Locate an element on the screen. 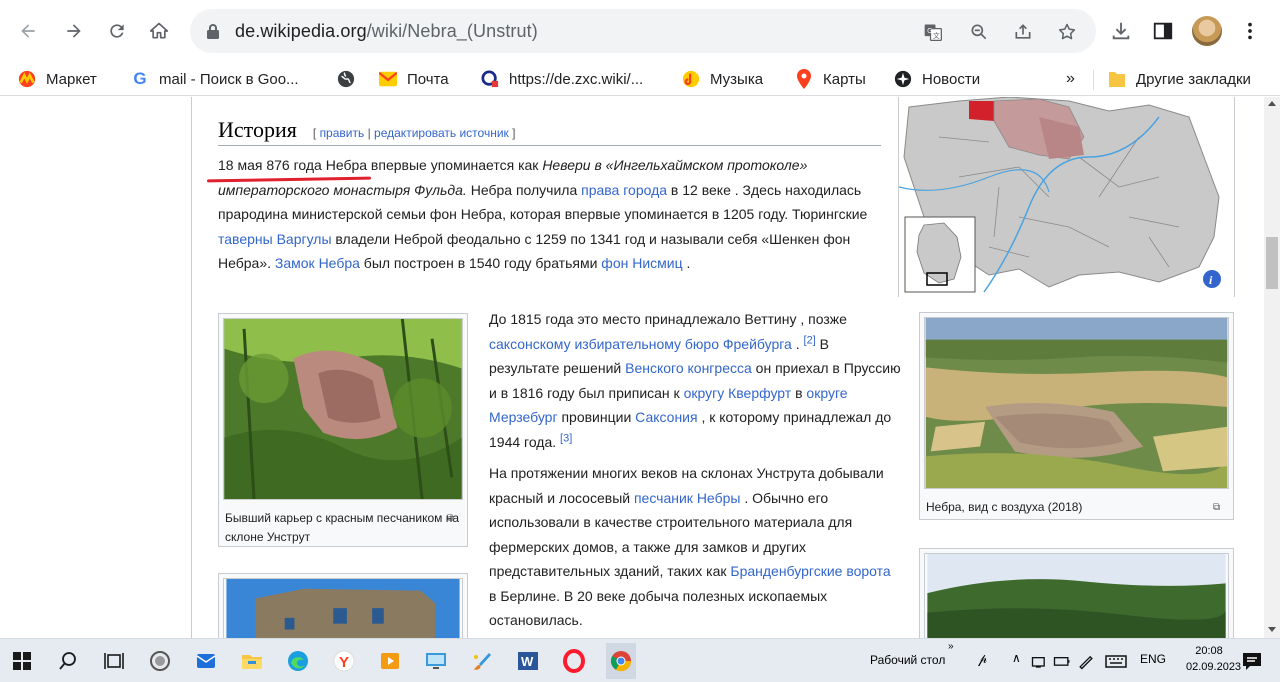  windows-logo-icon is located at coordinates (22, 661).